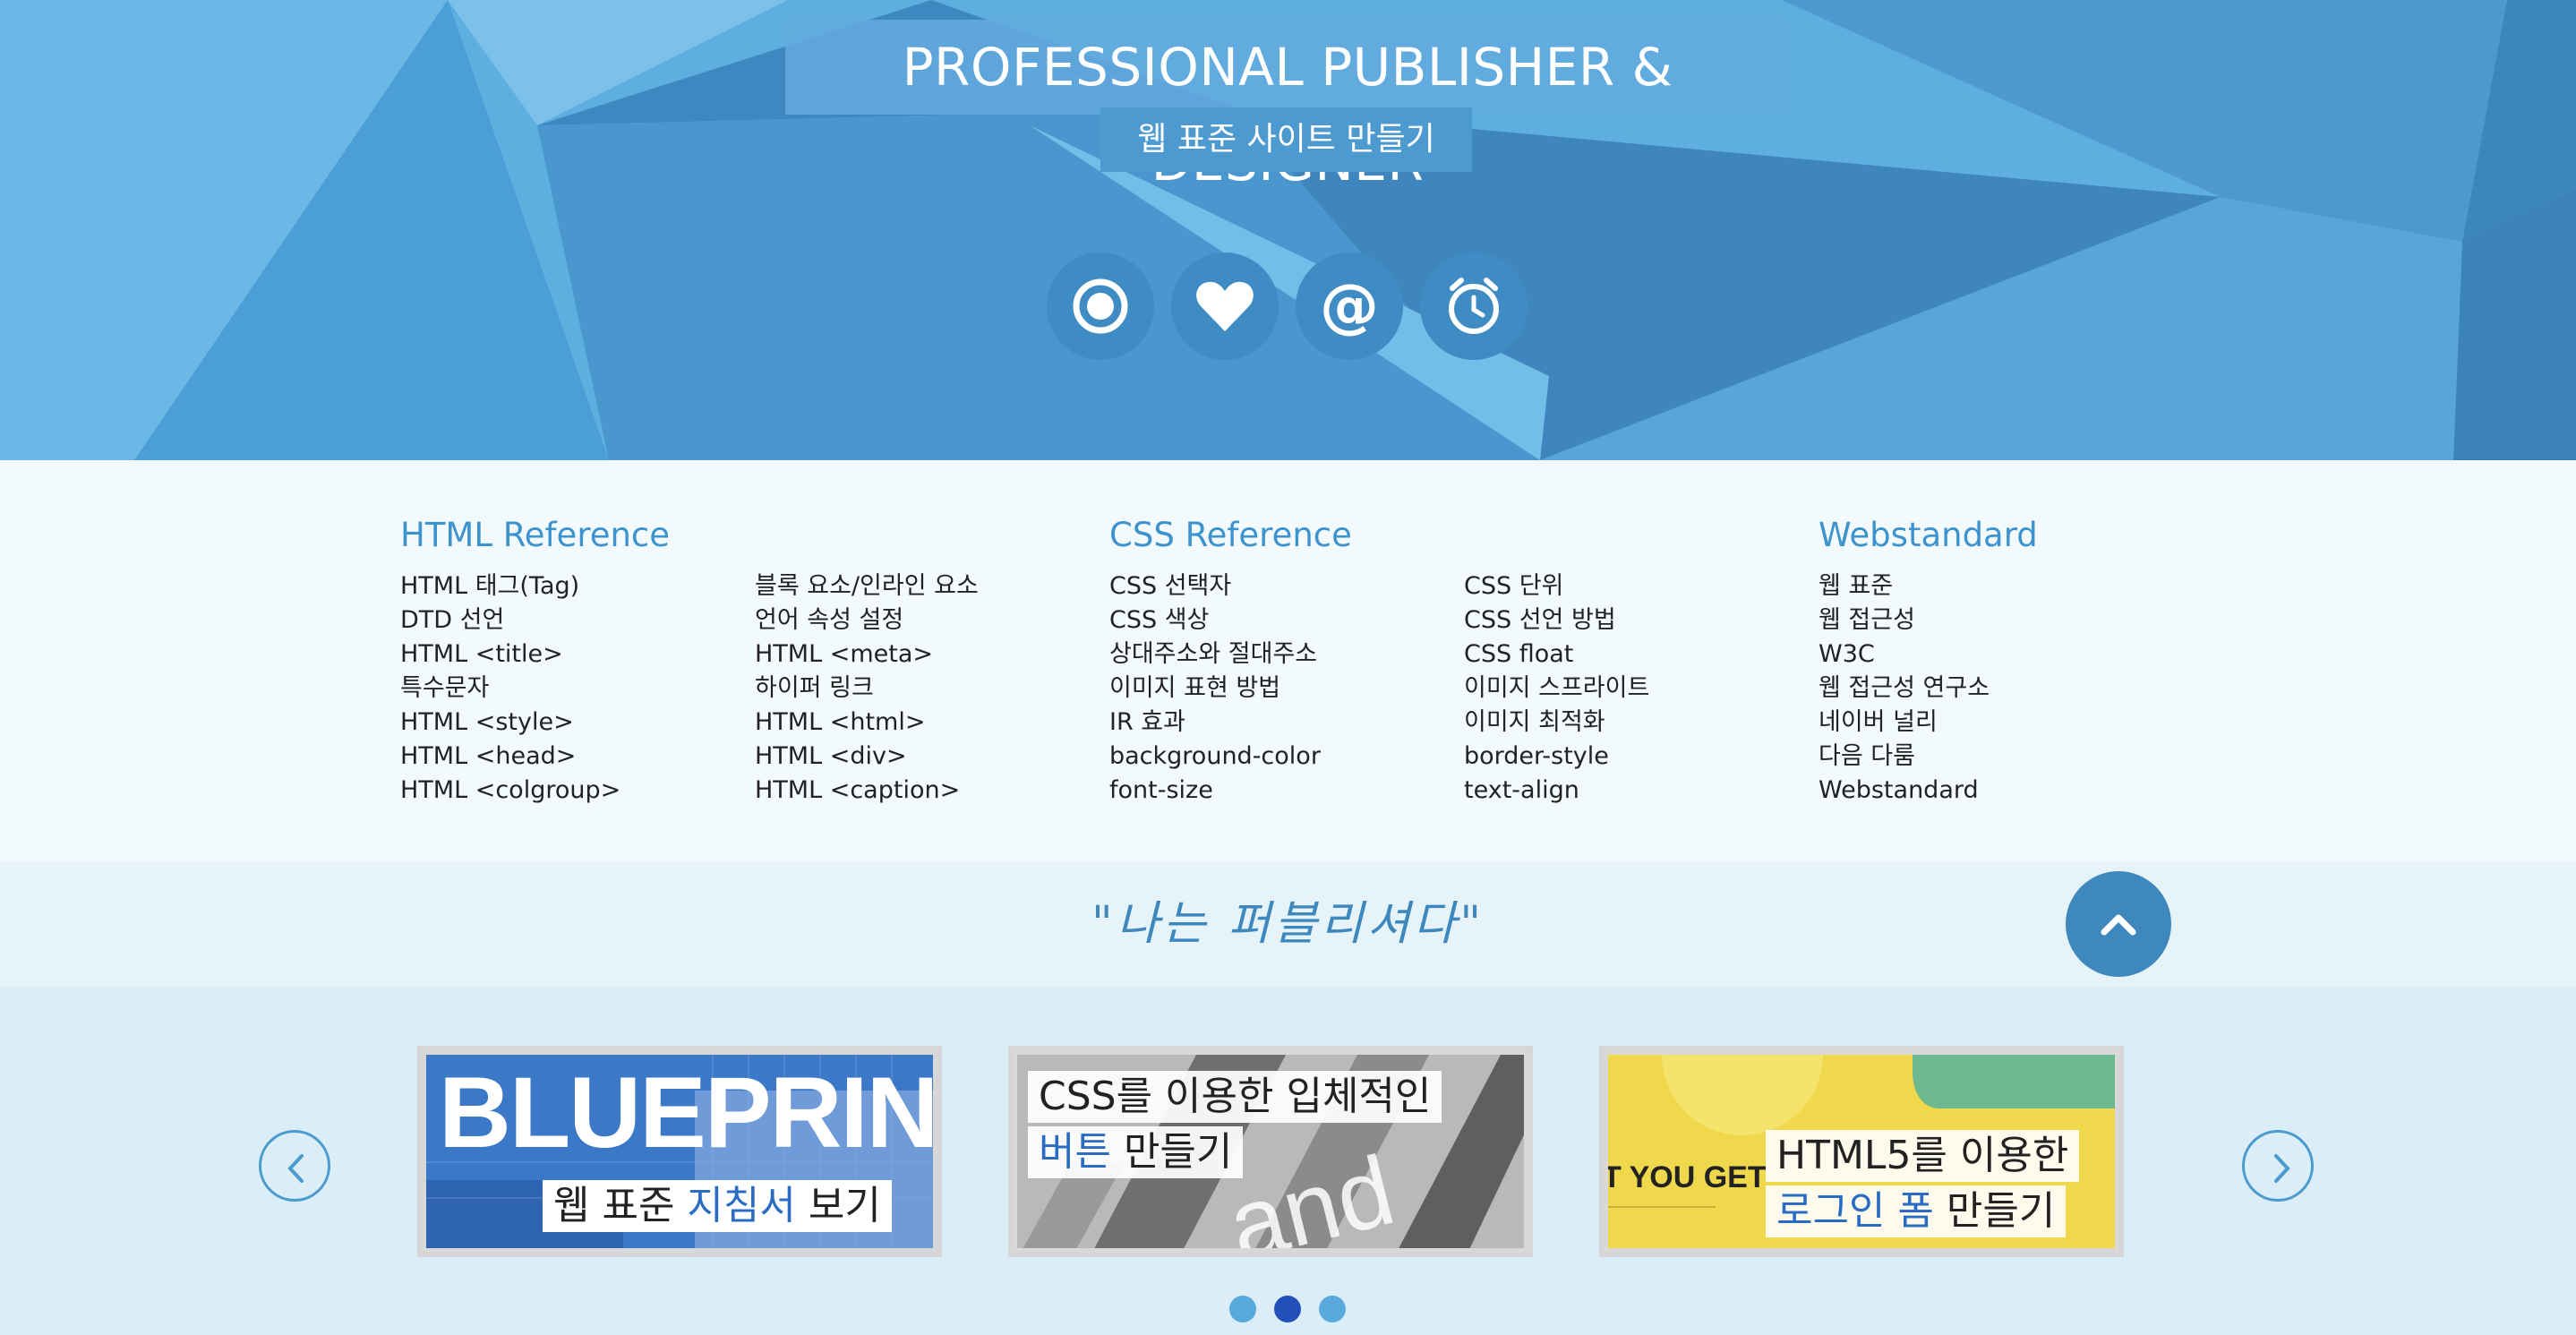 Image resolution: width=2576 pixels, height=1335 pixels. Describe the element at coordinates (1075, 1152) in the screenshot. I see `caption-highlight: 버튼` at that location.